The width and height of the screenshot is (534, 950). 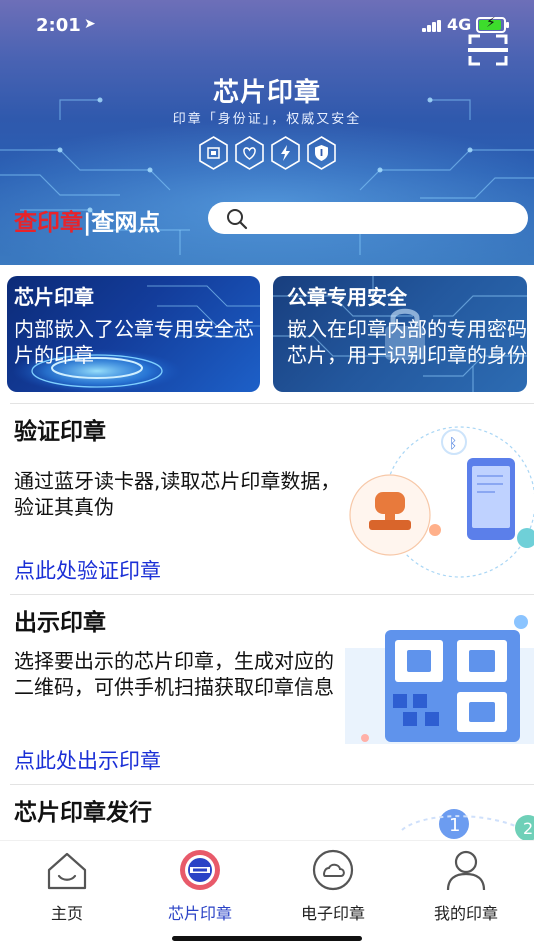 What do you see at coordinates (459, 24) in the screenshot?
I see `network-type: 4G` at bounding box center [459, 24].